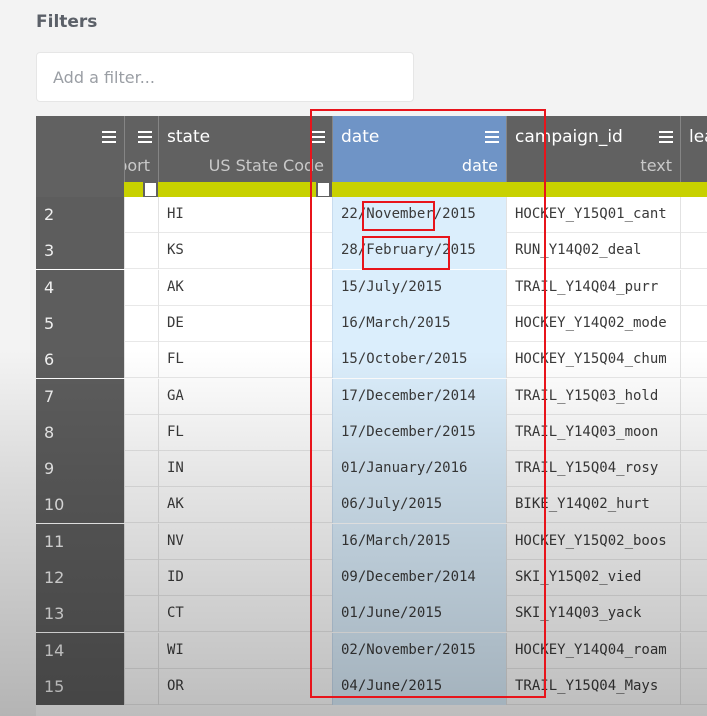  I want to click on cell-date: 28/February/2015, so click(419, 251).